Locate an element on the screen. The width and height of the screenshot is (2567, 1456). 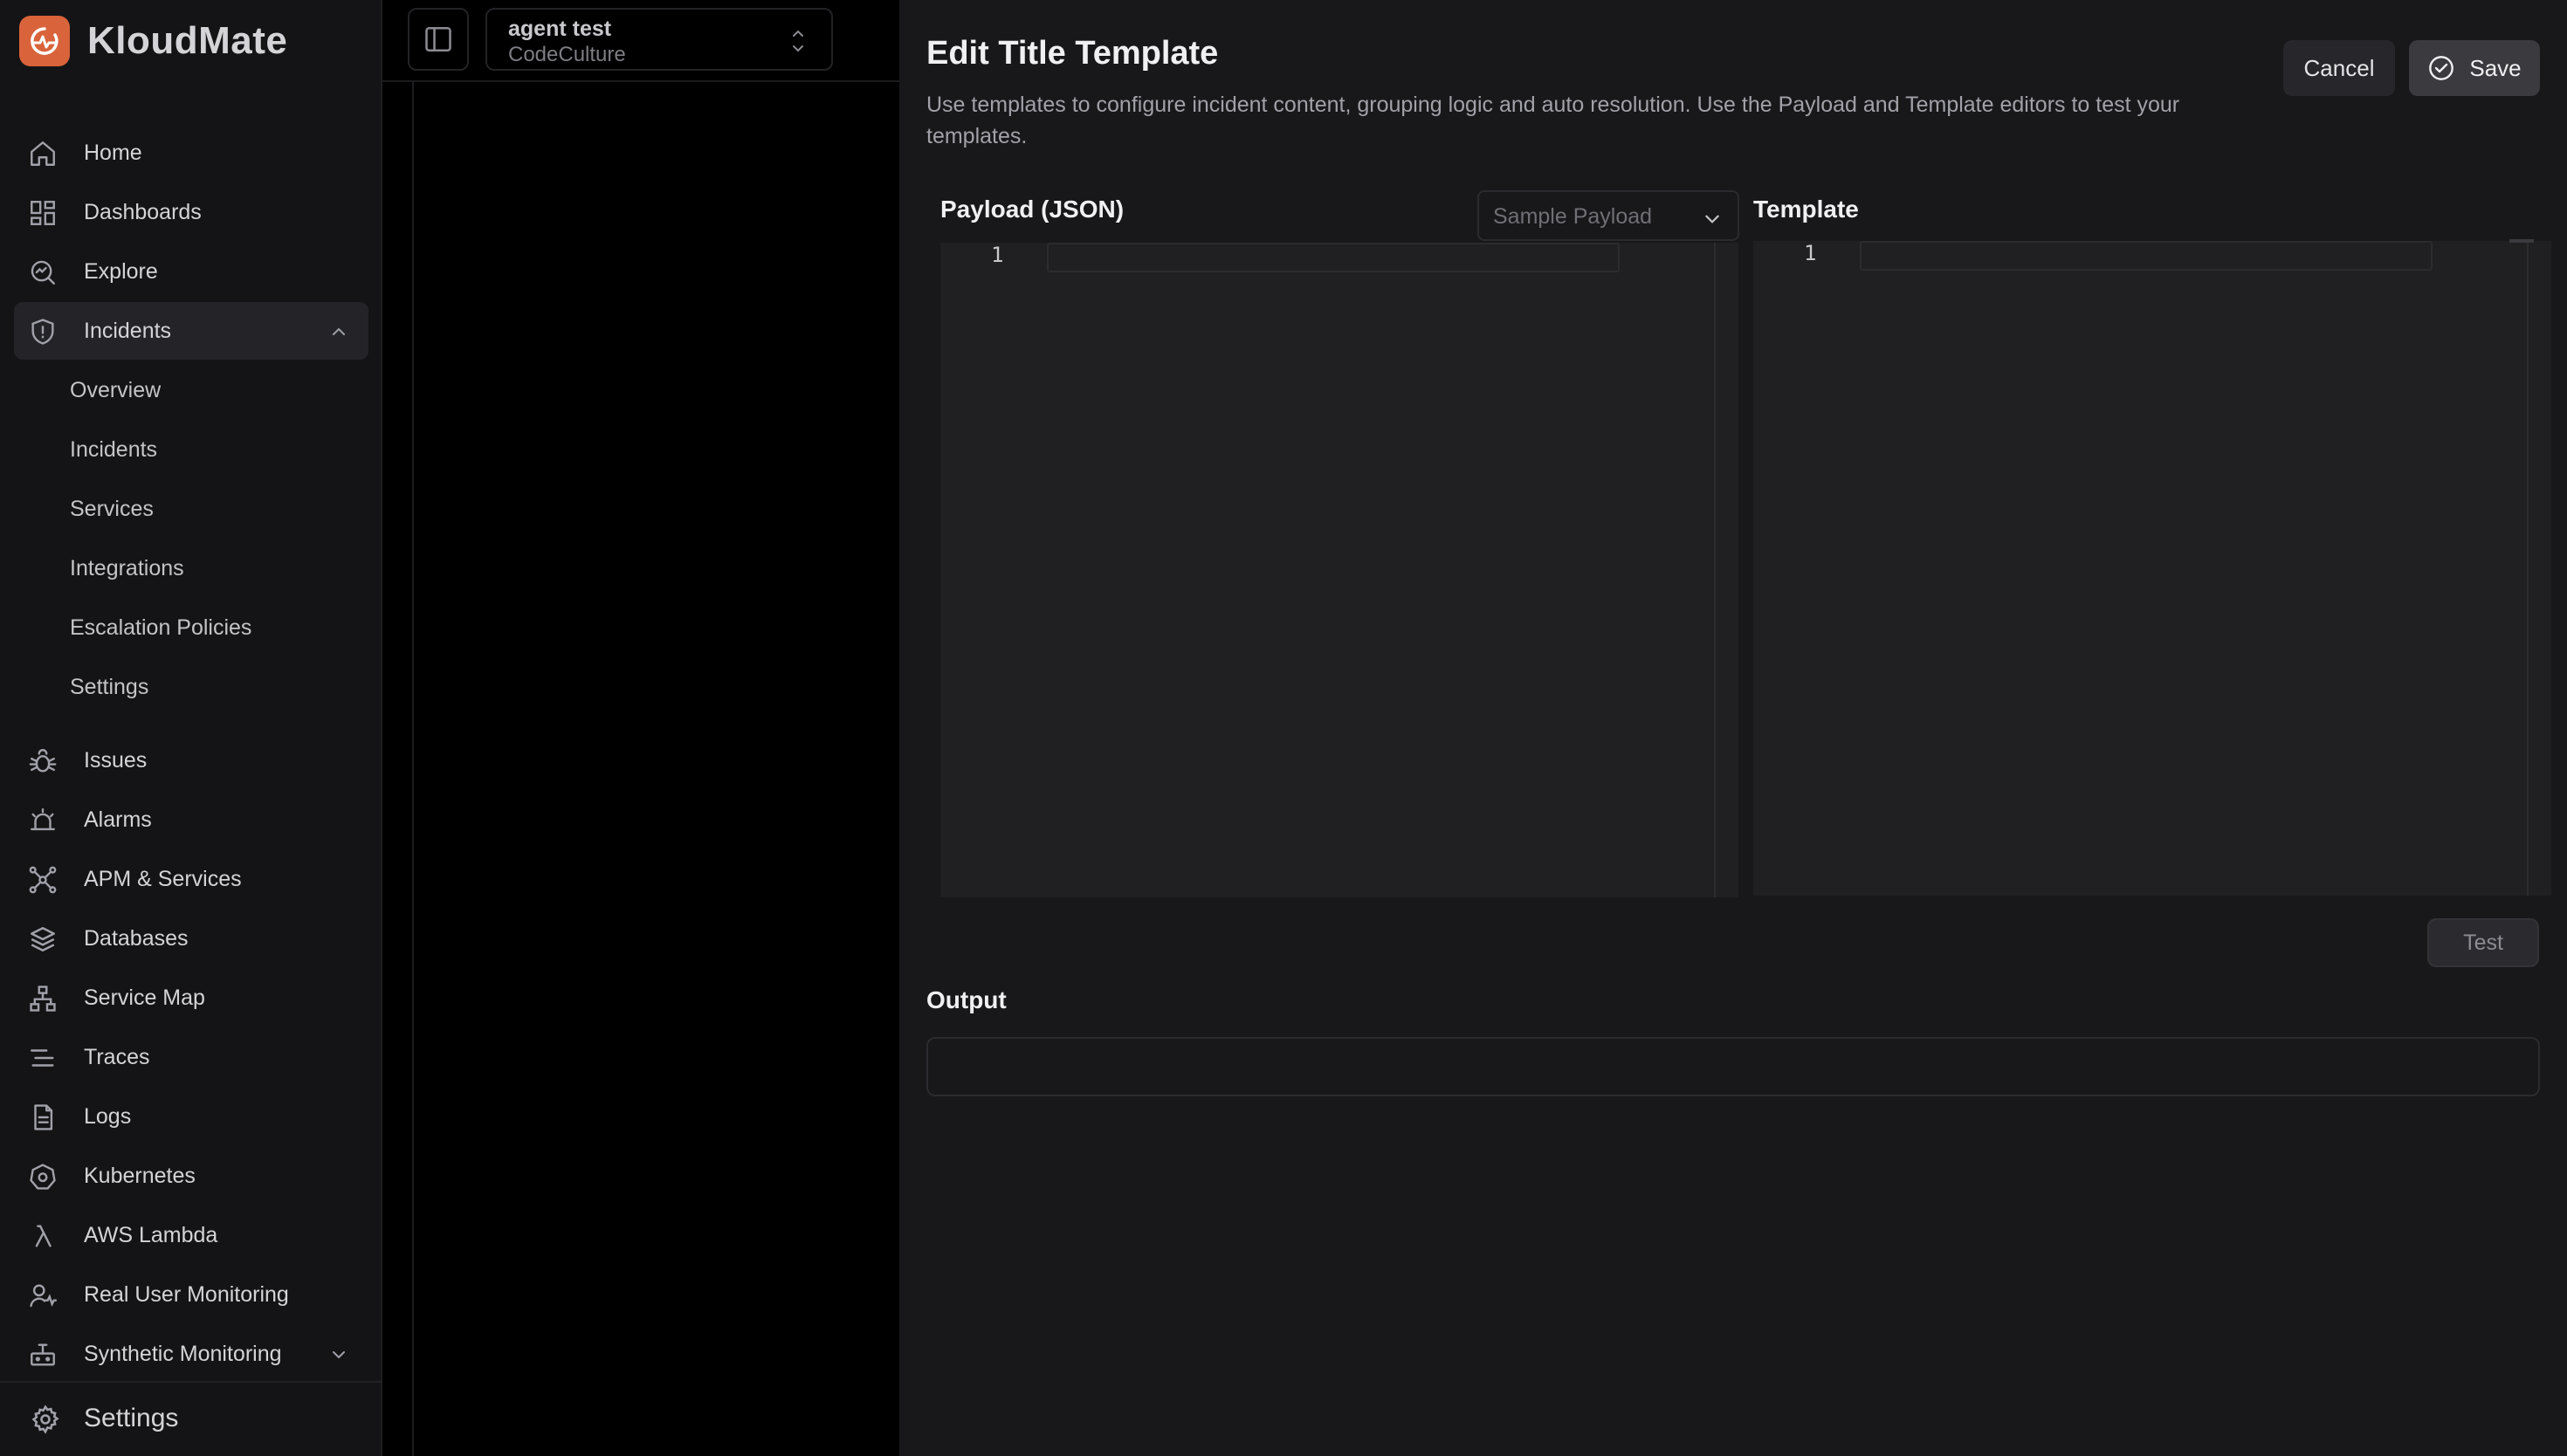
divider is located at coordinates (413, 769).